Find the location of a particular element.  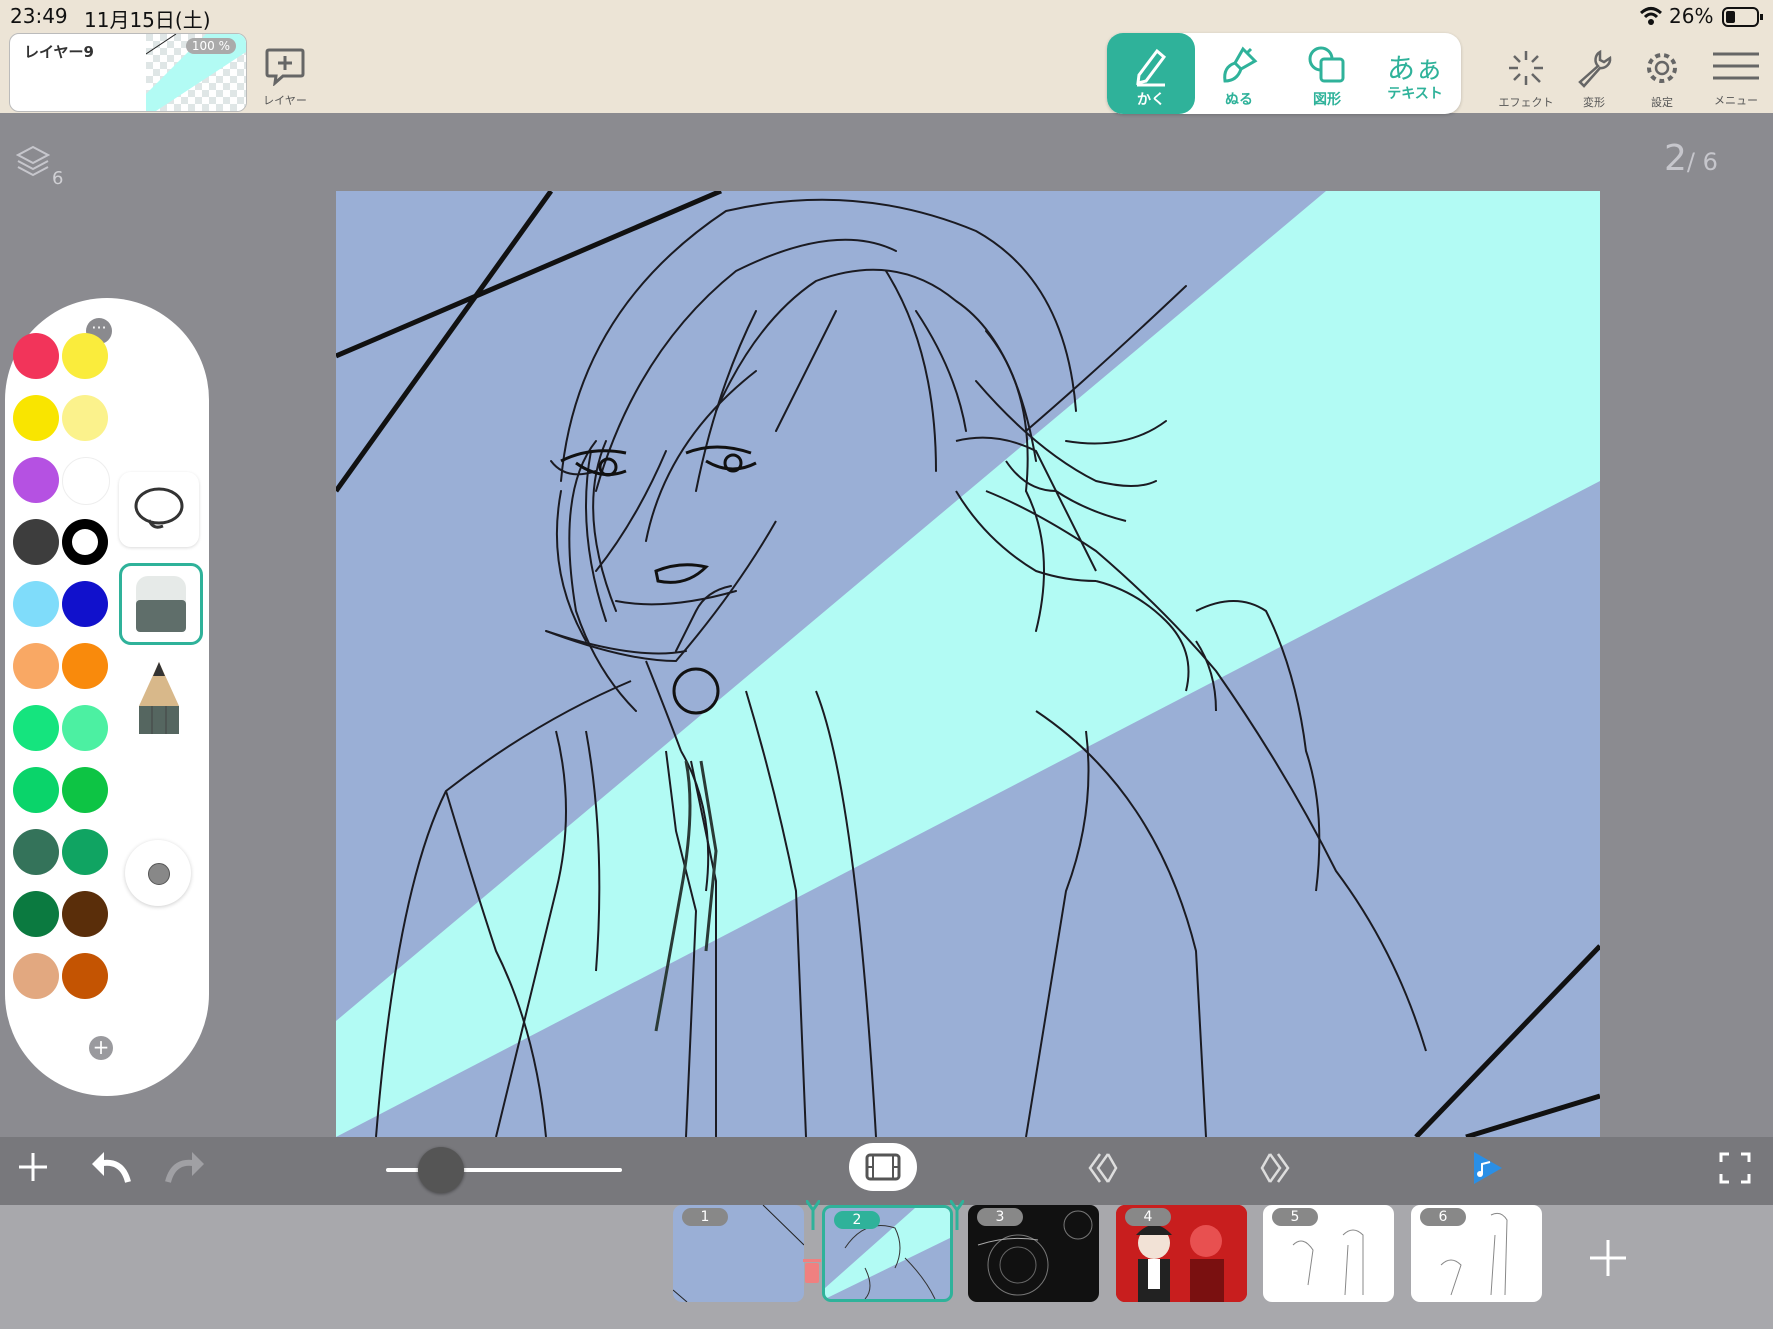

redo-icon is located at coordinates (184, 1167).